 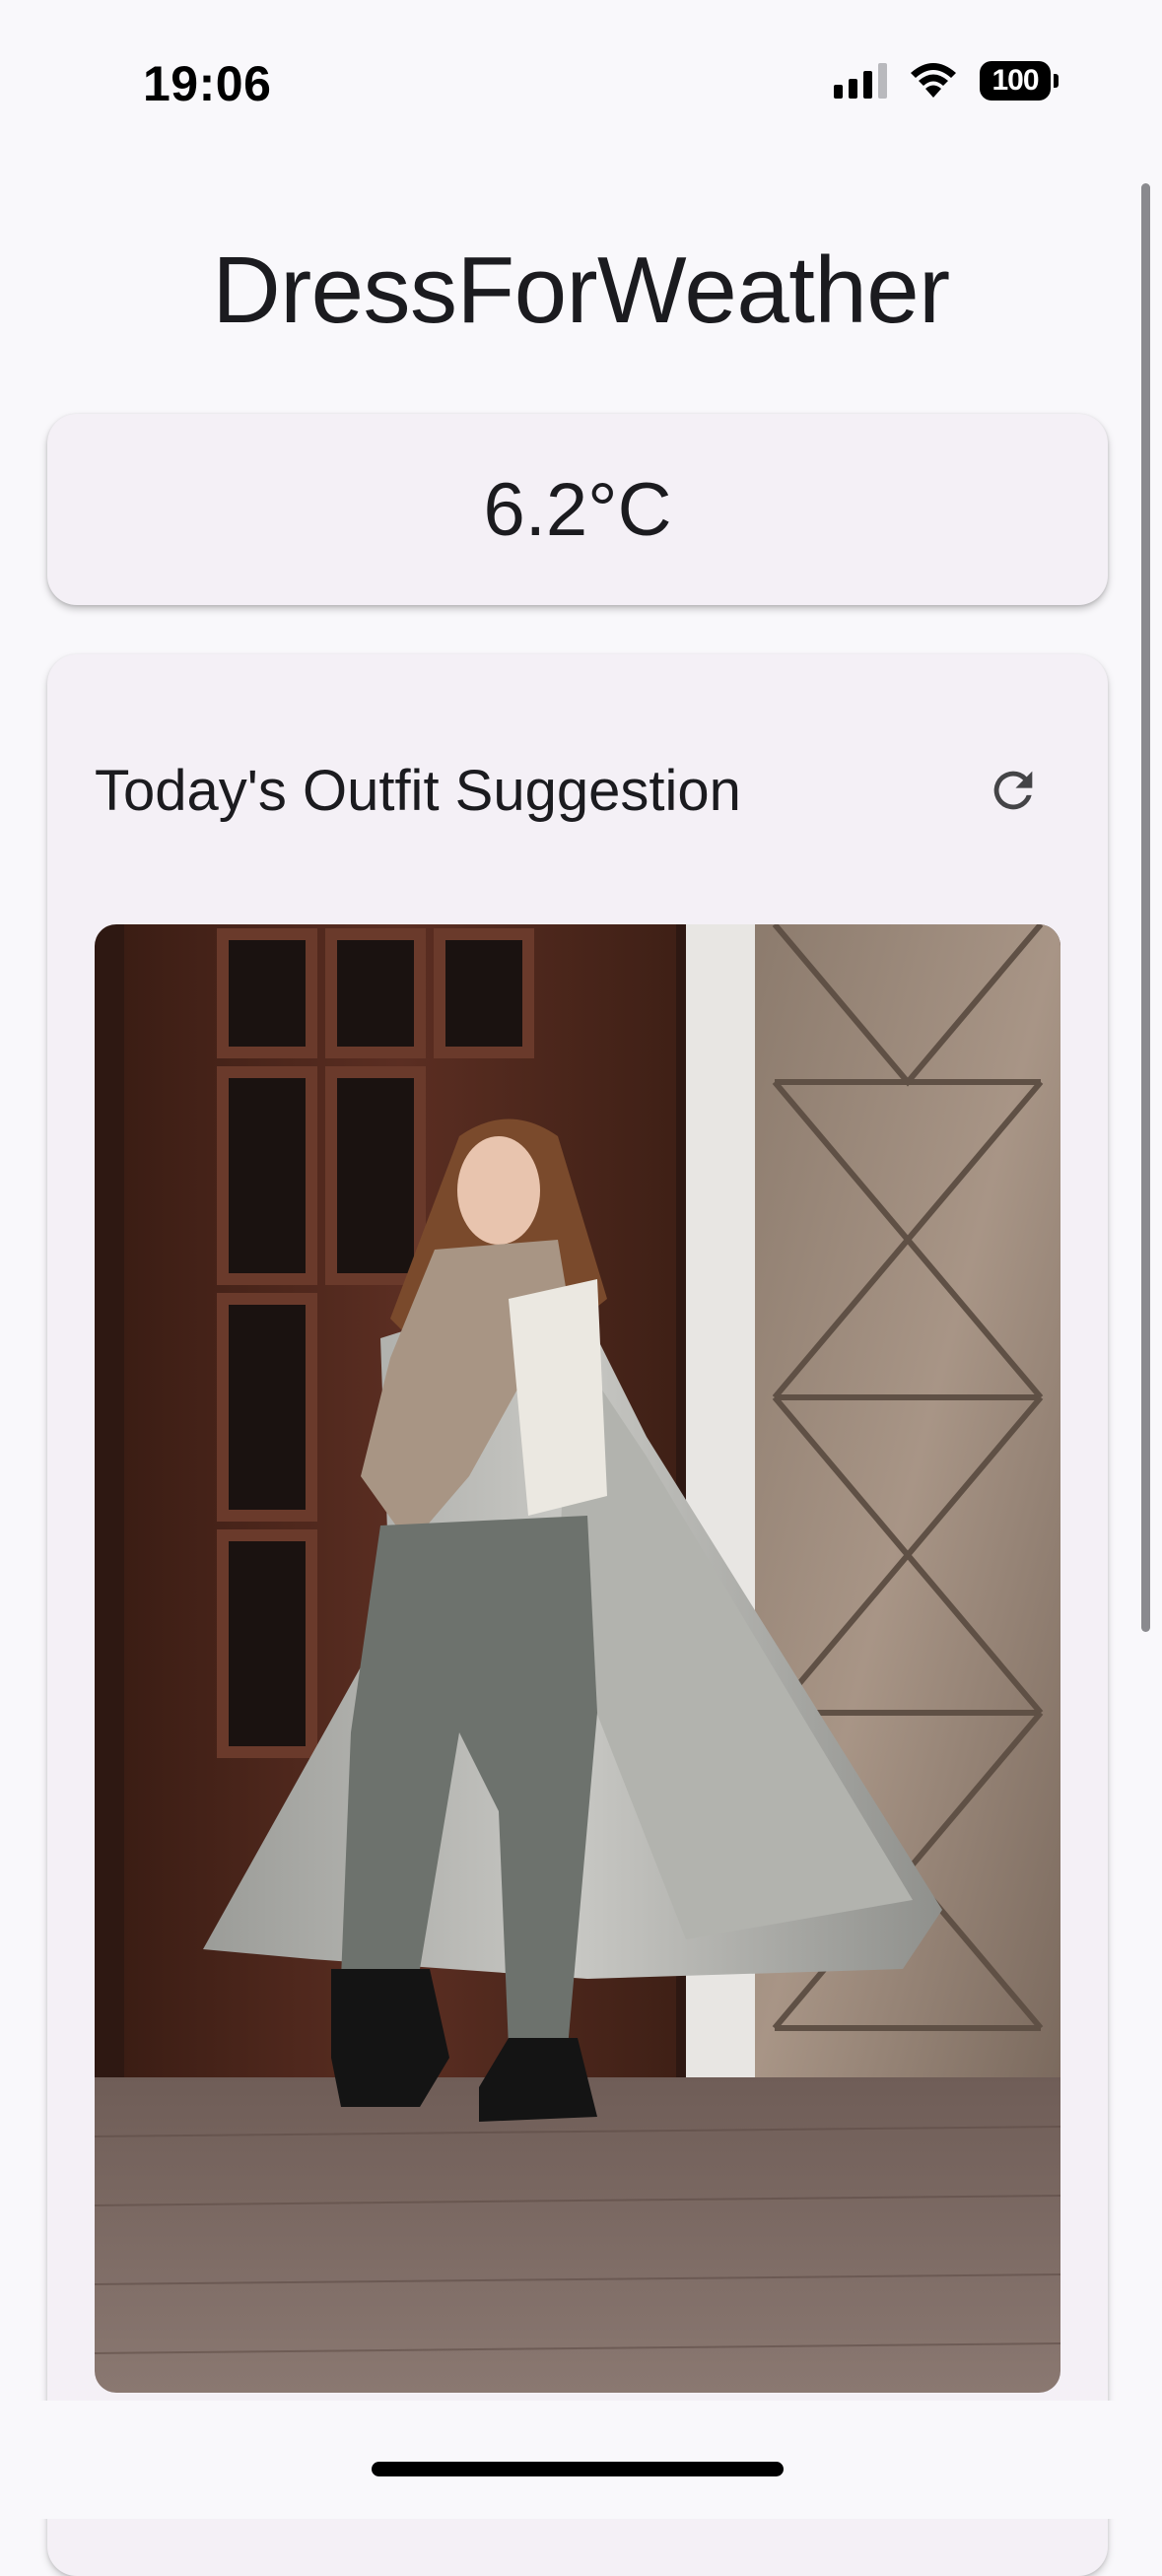 I want to click on refresh-button, so click(x=1013, y=790).